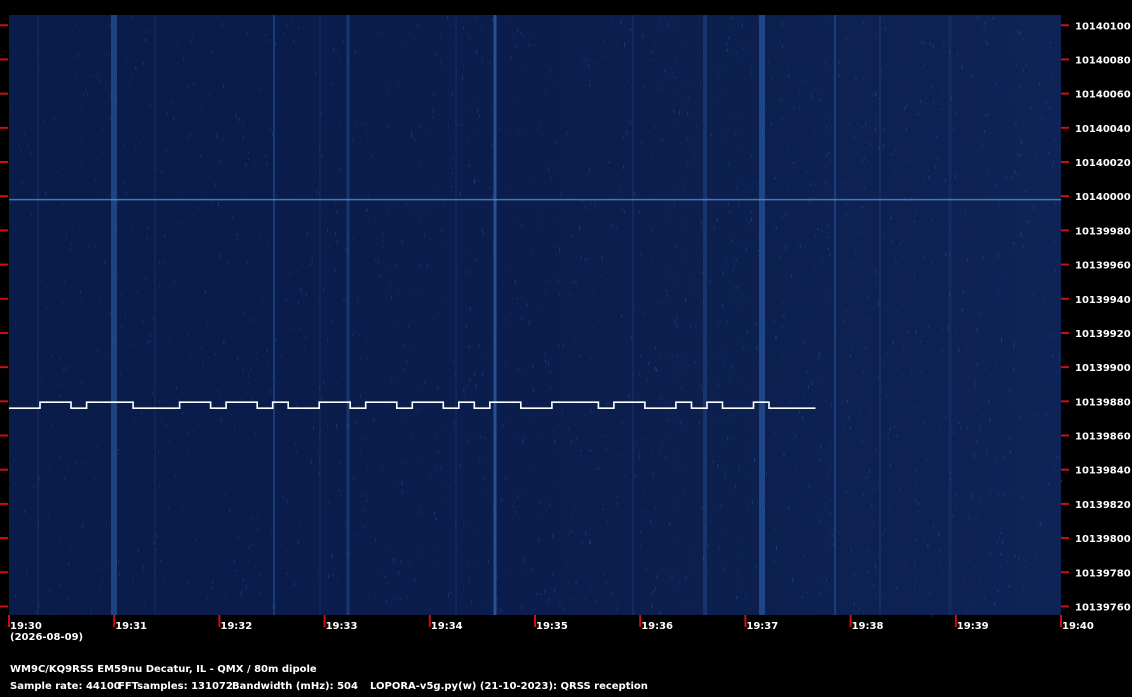 The width and height of the screenshot is (1132, 697). I want to click on y-tick-label: 10139940, so click(1103, 300).